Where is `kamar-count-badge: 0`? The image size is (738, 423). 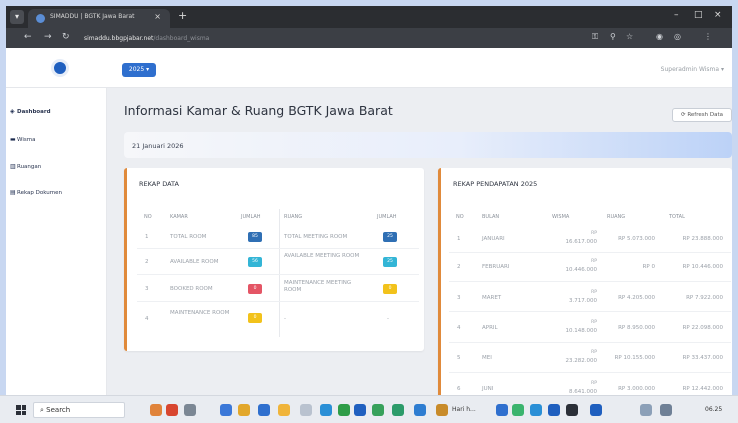
kamar-count-badge: 0 is located at coordinates (255, 289).